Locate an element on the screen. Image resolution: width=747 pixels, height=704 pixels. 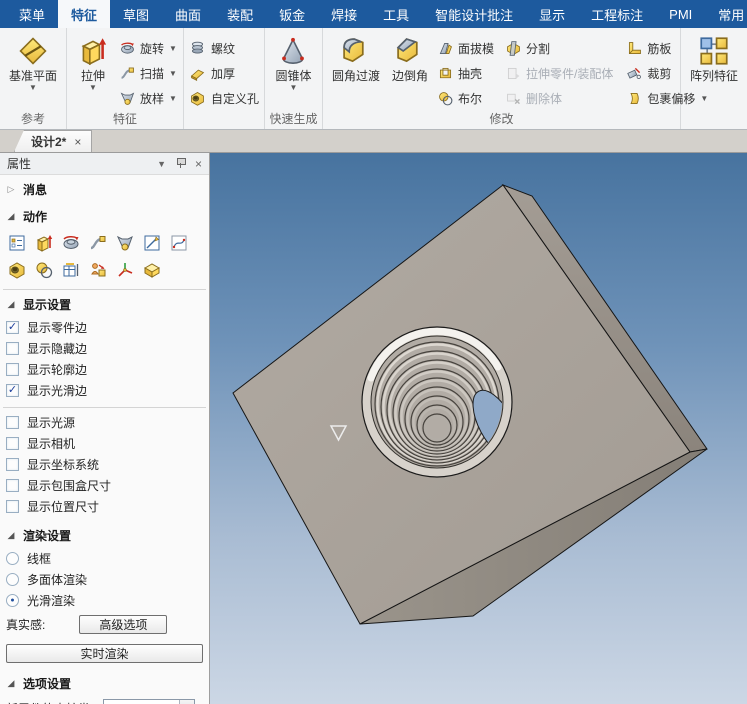
section-render-settings: ◢ 渲染设置 is located at coordinates (104, 532).